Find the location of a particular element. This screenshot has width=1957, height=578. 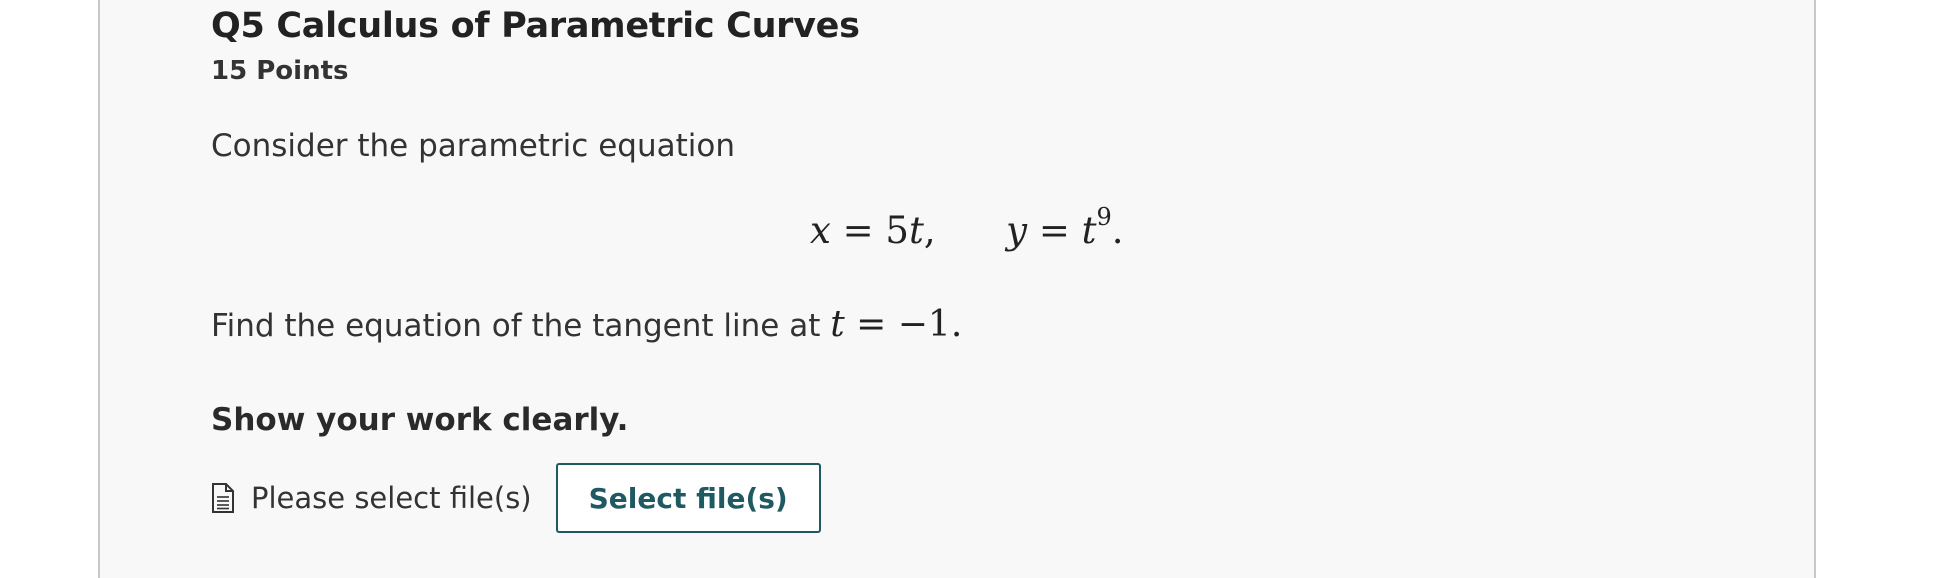

question-title: Q5 Calculus of Parametric Curves is located at coordinates (535, 26).